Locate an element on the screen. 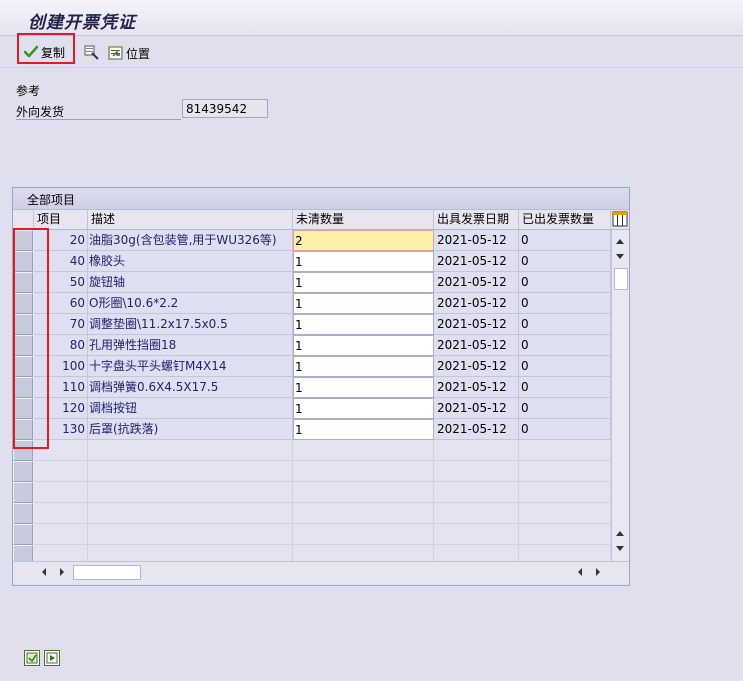 This screenshot has width=743, height=681. cell-description: 后罩(抗跌落) is located at coordinates (190, 429).